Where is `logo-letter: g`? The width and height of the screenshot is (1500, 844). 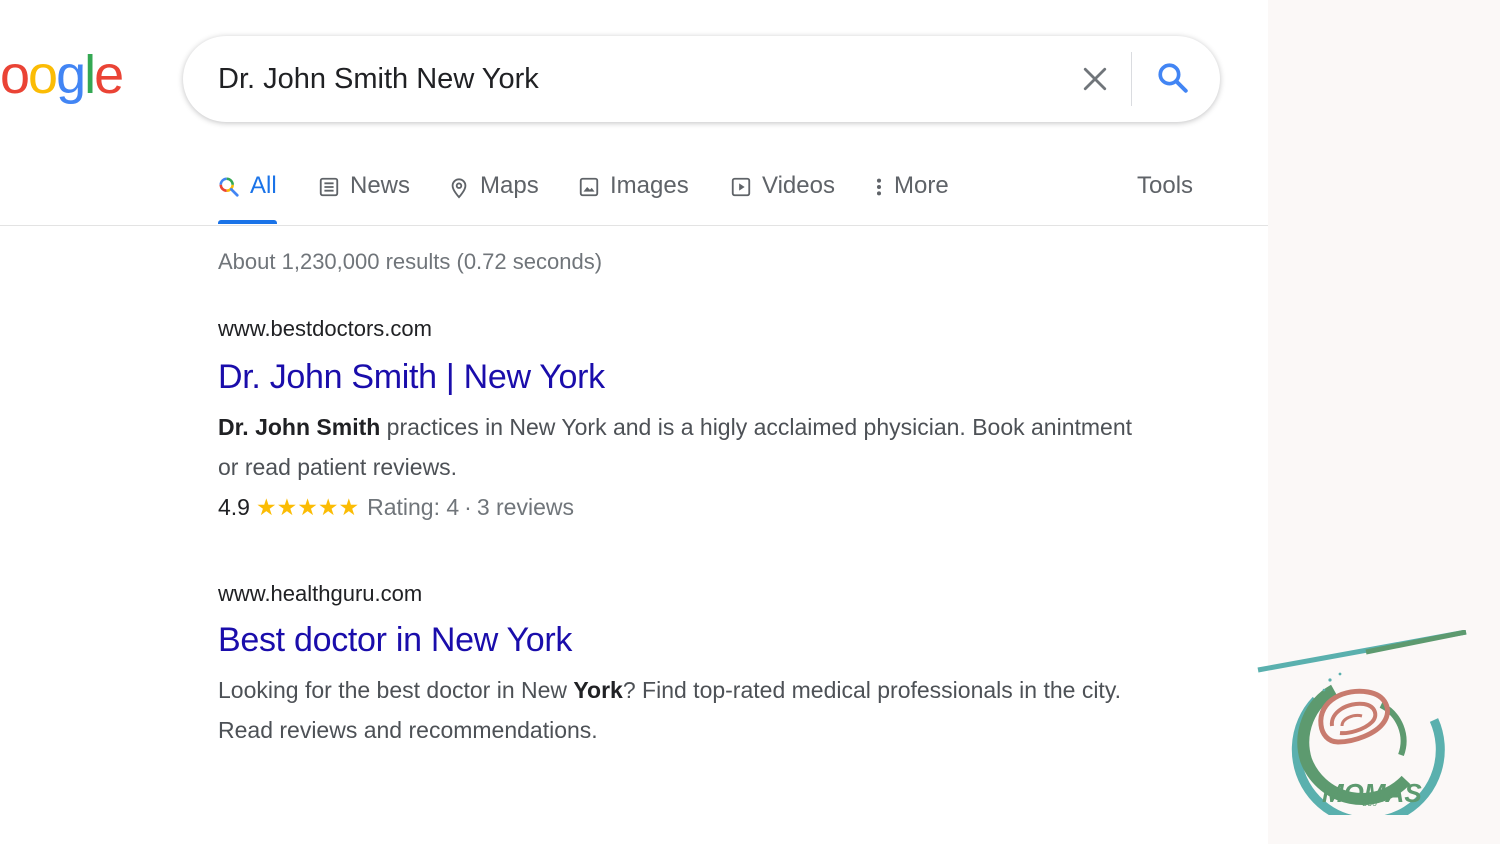 logo-letter: g is located at coordinates (71, 75).